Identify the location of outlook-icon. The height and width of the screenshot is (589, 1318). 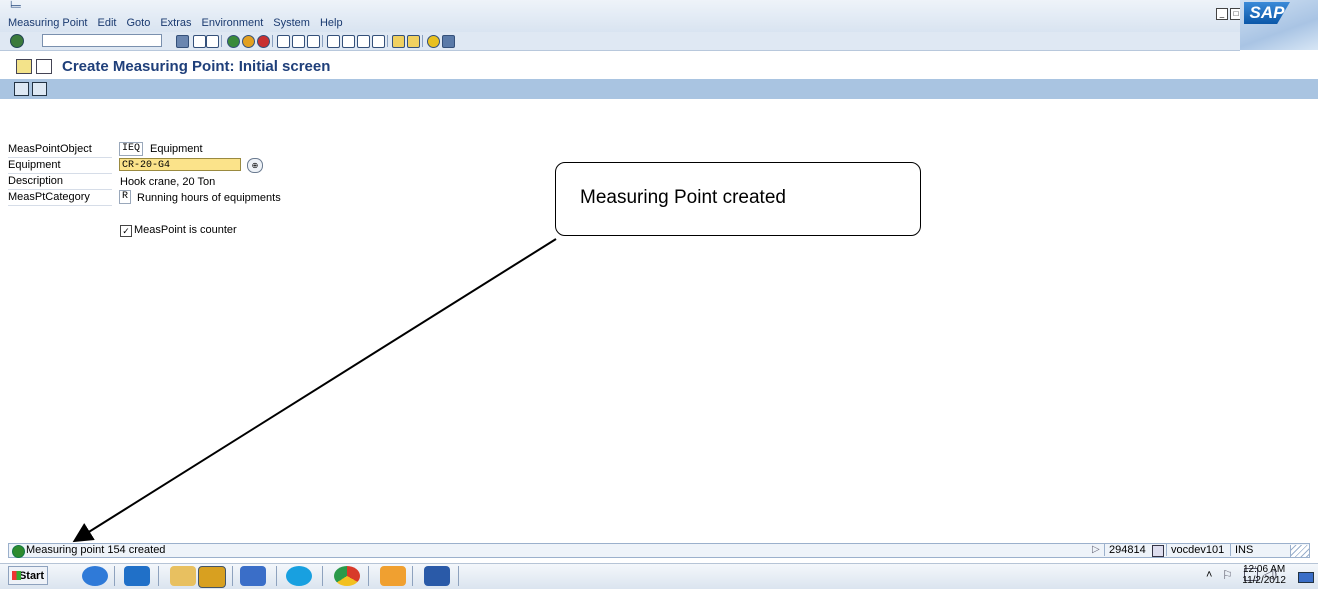
(137, 576).